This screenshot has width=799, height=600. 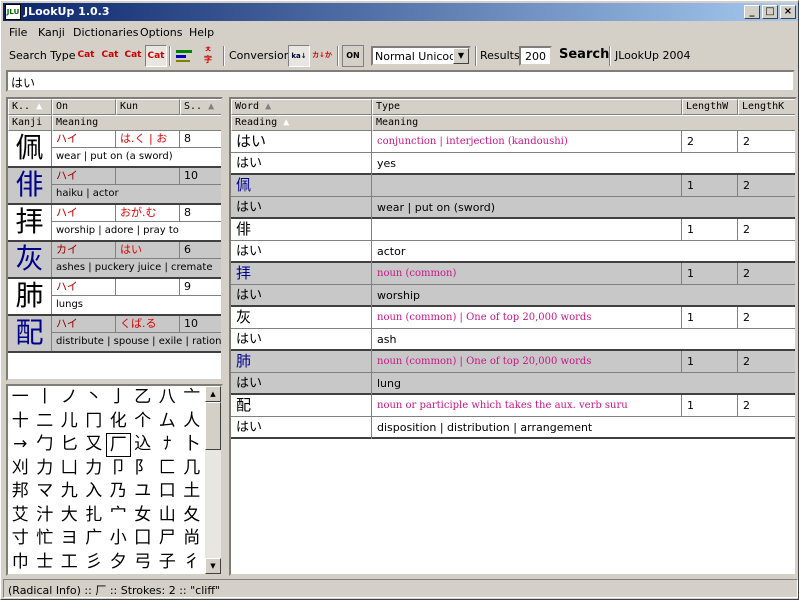 I want to click on scroll-up-icon: ▲, so click(x=213, y=394).